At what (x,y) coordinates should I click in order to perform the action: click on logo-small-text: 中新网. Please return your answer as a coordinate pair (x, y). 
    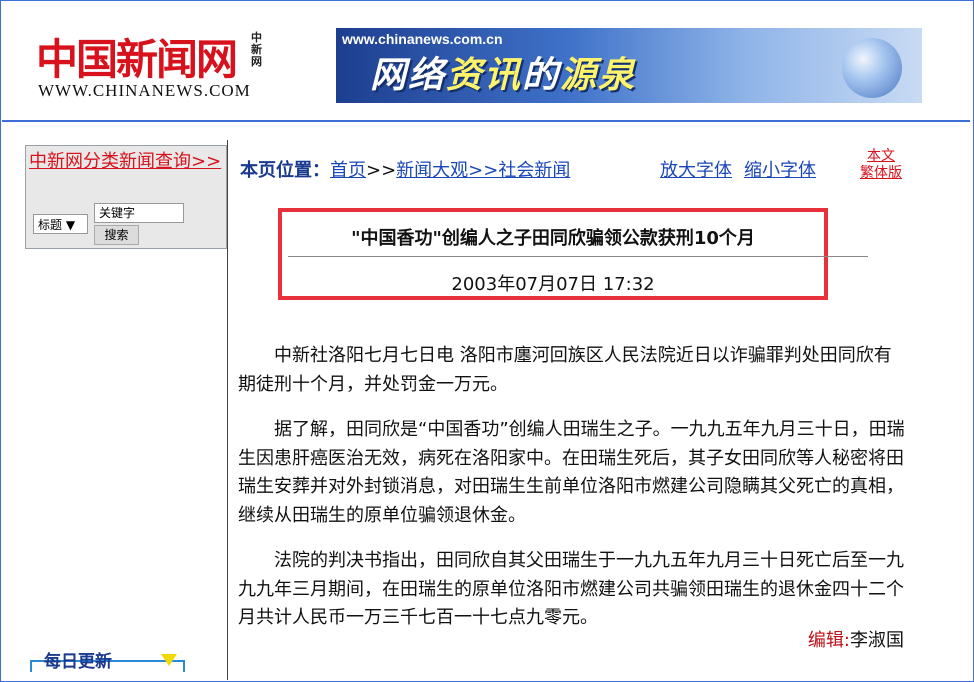
    Looking at the image, I should click on (256, 49).